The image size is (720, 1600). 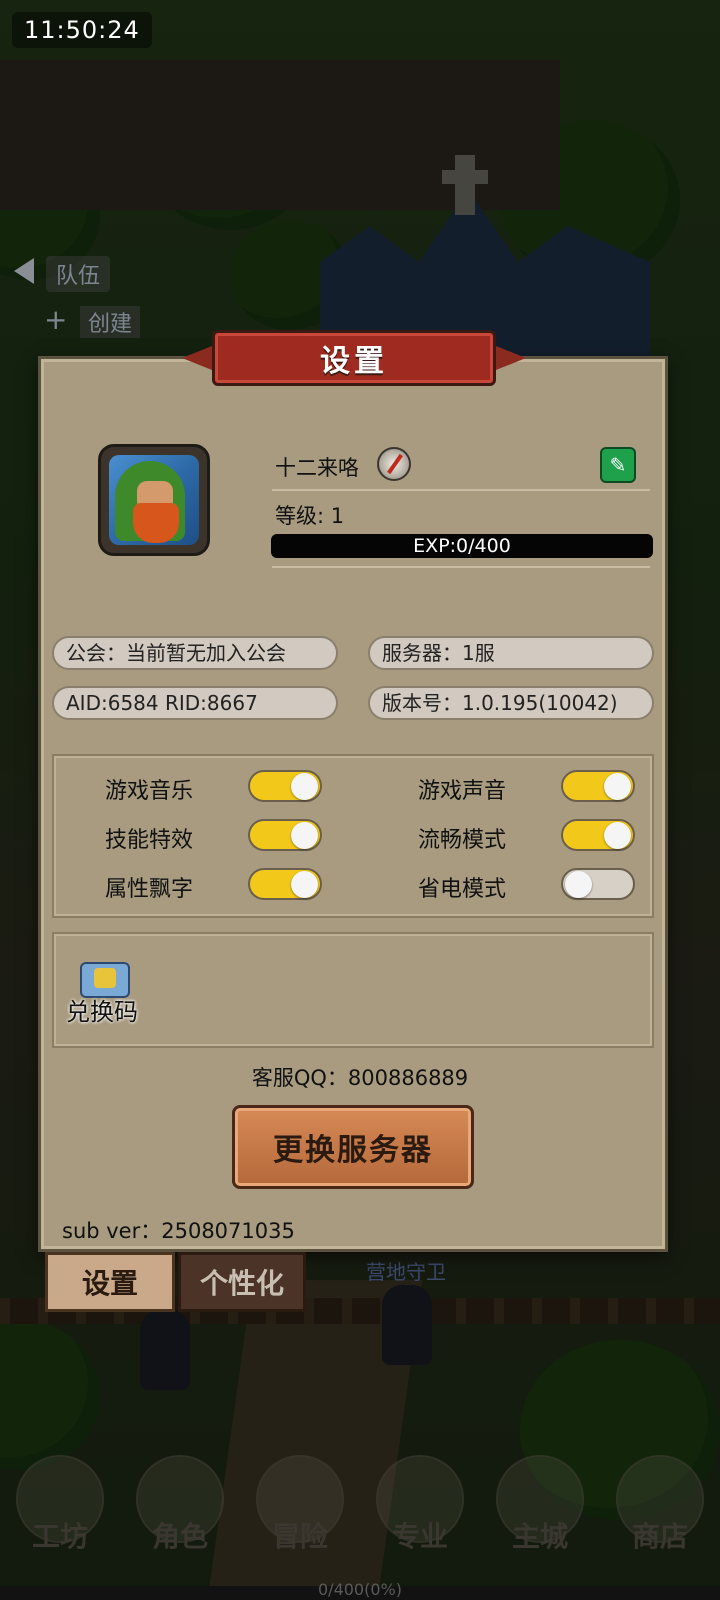 I want to click on nav-adventure: 冒险, so click(x=300, y=1505).